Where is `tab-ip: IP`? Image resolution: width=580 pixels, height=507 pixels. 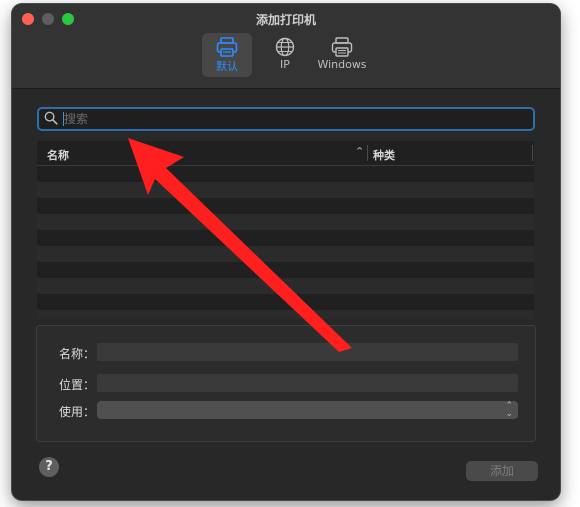 tab-ip: IP is located at coordinates (285, 55).